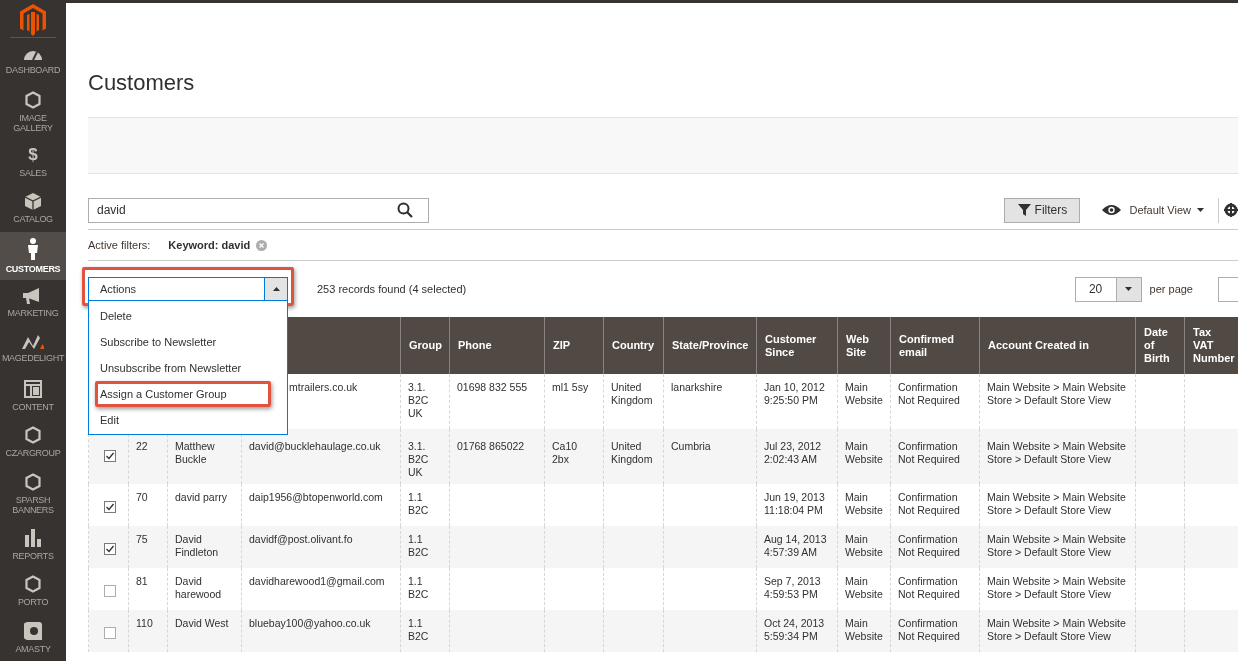  What do you see at coordinates (33, 493) in the screenshot?
I see `sidebar-item: SPARSH BANNERS` at bounding box center [33, 493].